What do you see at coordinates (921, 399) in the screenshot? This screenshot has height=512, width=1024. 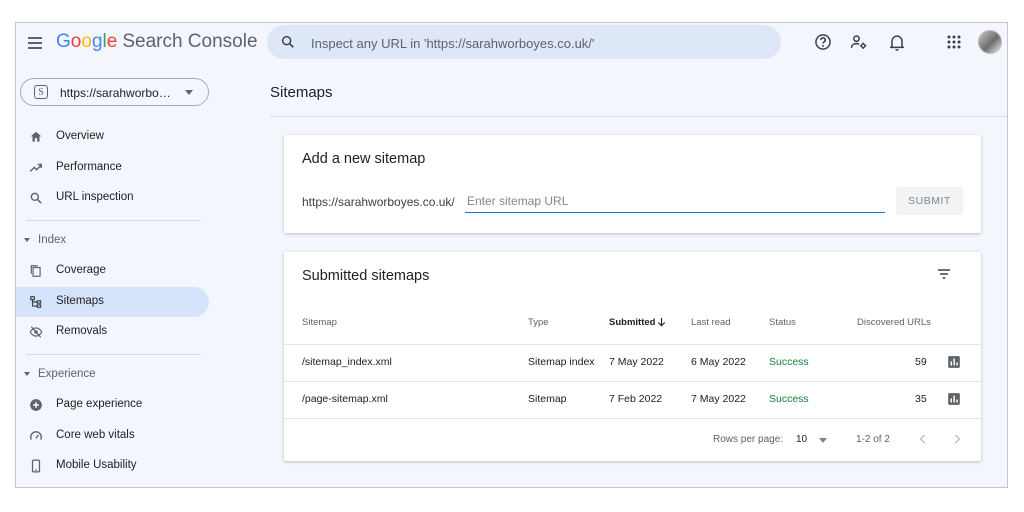 I see `discovered-urls-count: 35` at bounding box center [921, 399].